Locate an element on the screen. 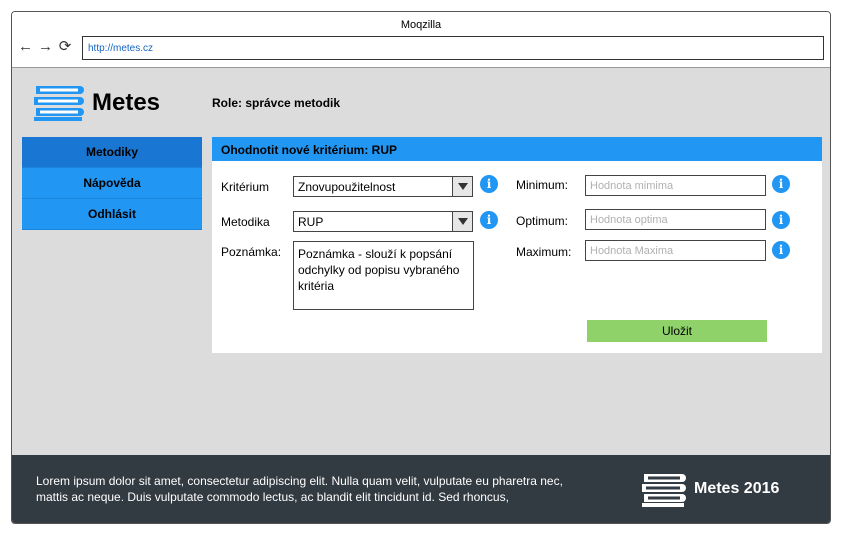 This screenshot has height=536, width=844. maximum-label: Maximum: is located at coordinates (544, 252).